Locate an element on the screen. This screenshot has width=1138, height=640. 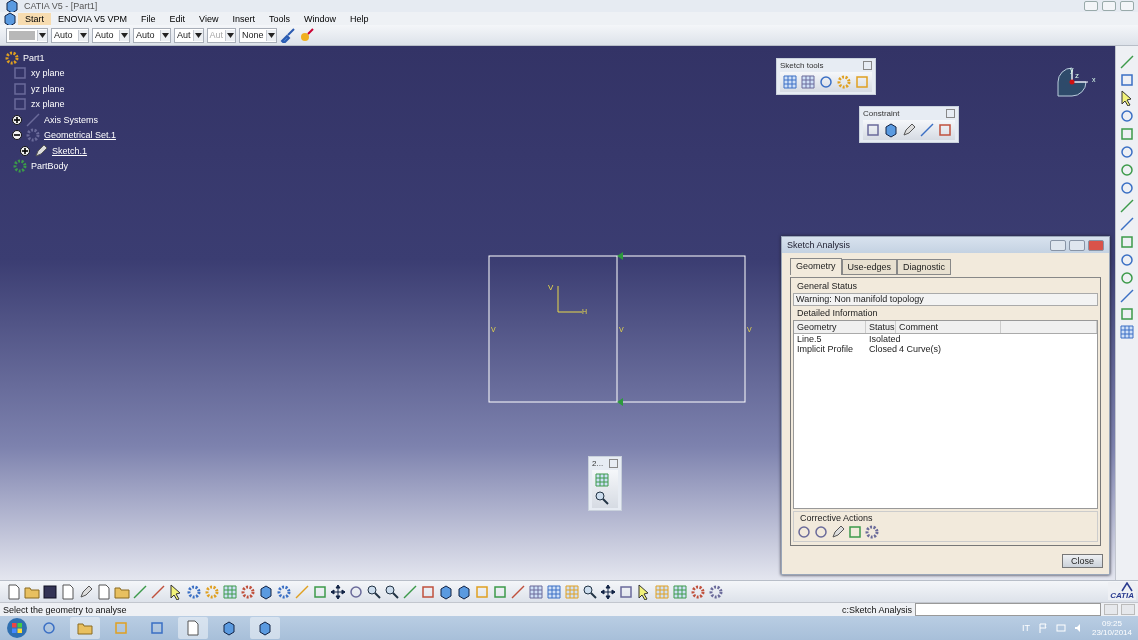
color-dropdown is located at coordinates (27, 35).